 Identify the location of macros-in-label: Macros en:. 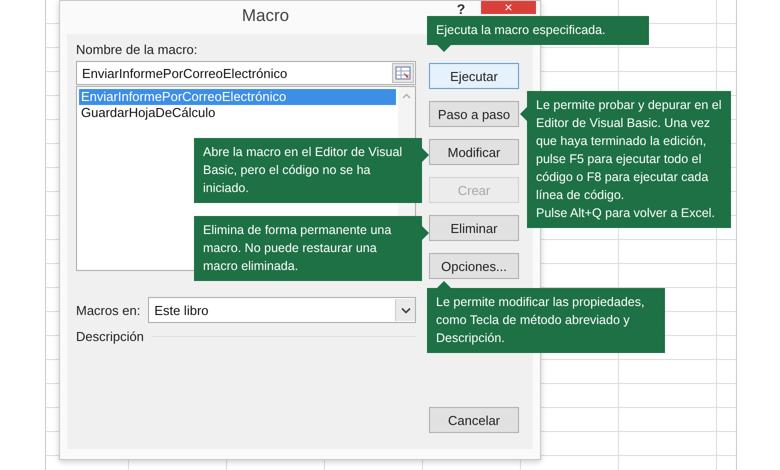
(108, 310).